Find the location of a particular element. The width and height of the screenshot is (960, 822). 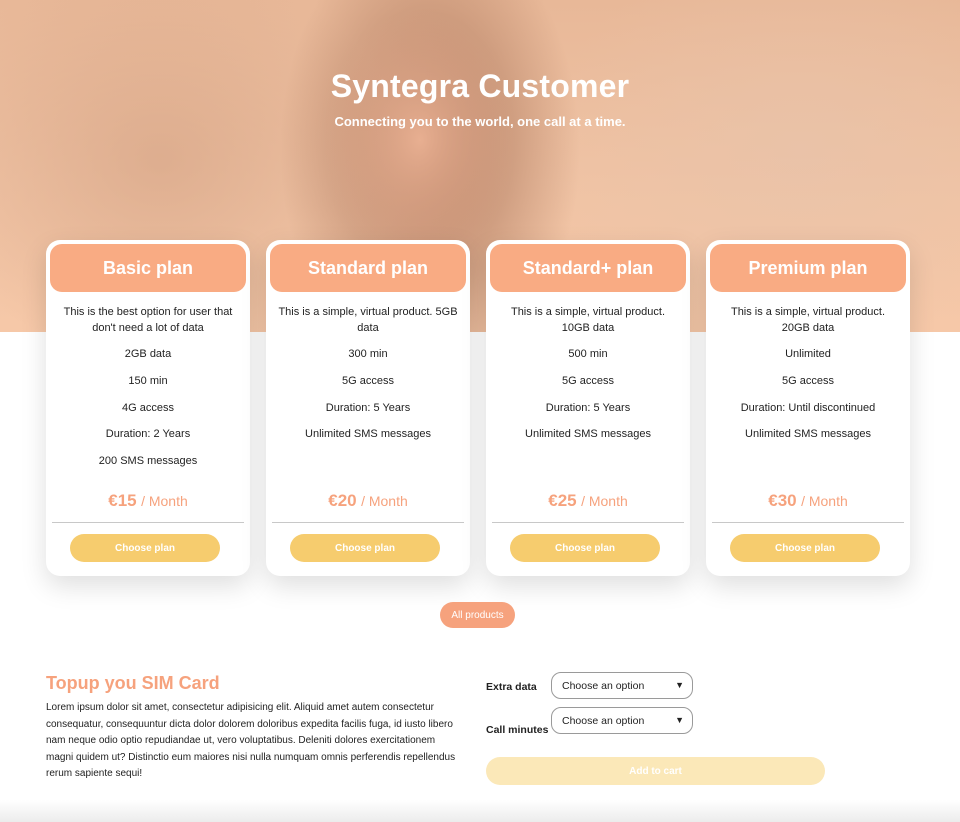

price-amount: €20 is located at coordinates (342, 500).